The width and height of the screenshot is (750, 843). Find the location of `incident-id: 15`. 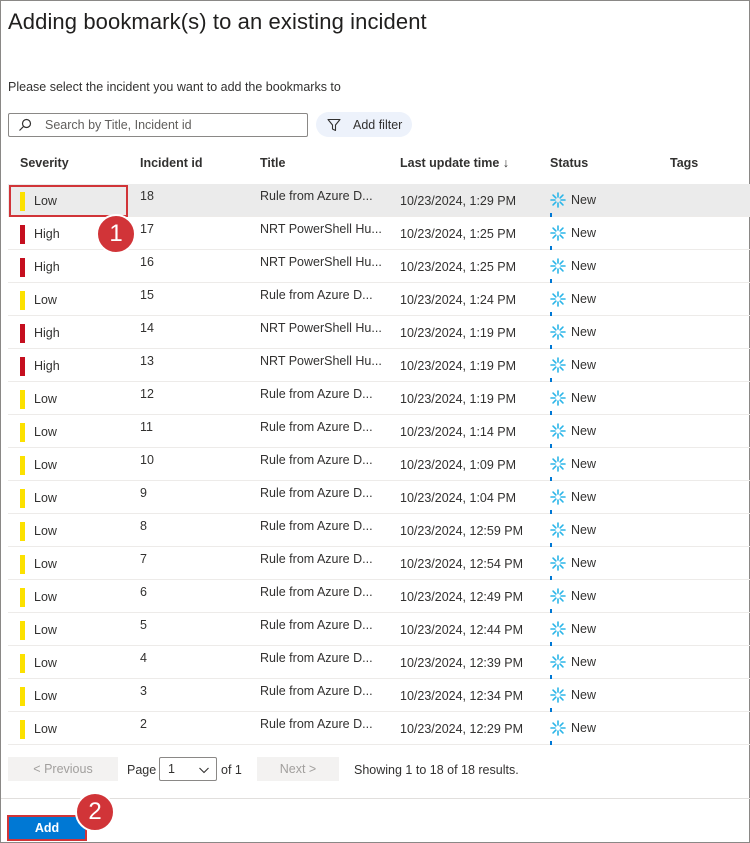

incident-id: 15 is located at coordinates (147, 295).